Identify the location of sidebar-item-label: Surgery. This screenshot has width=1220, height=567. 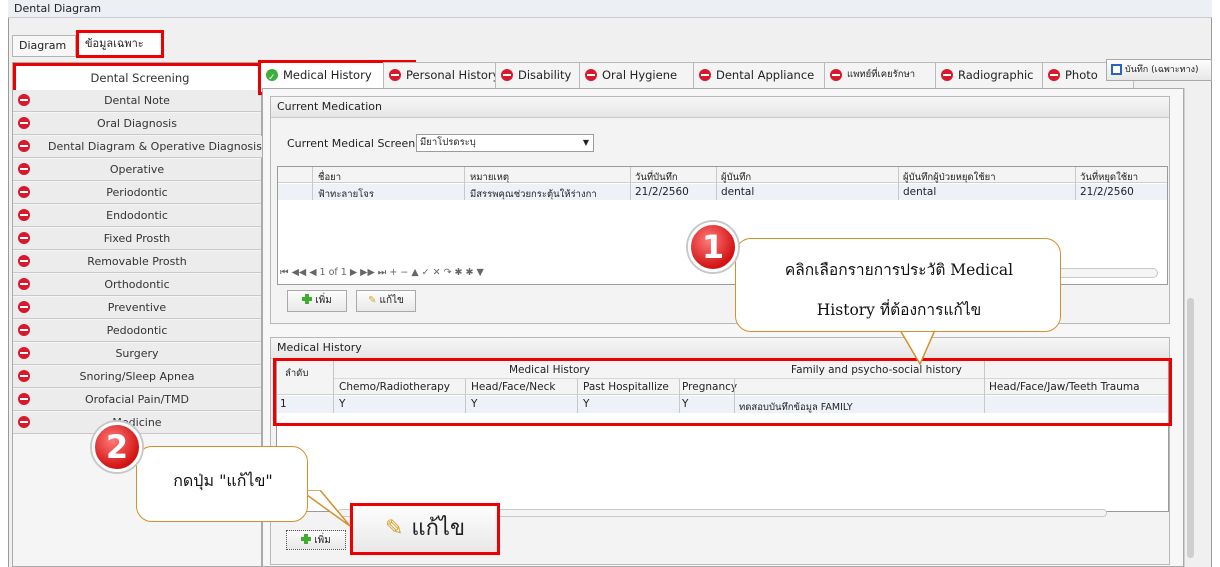
(137, 353).